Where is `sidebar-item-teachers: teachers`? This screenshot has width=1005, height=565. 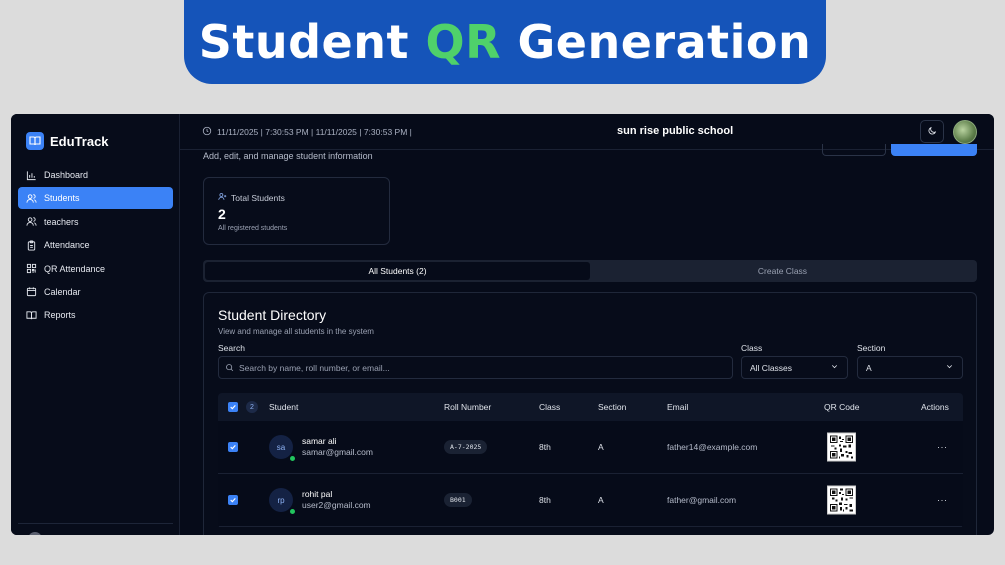
sidebar-item-teachers: teachers is located at coordinates (95, 222).